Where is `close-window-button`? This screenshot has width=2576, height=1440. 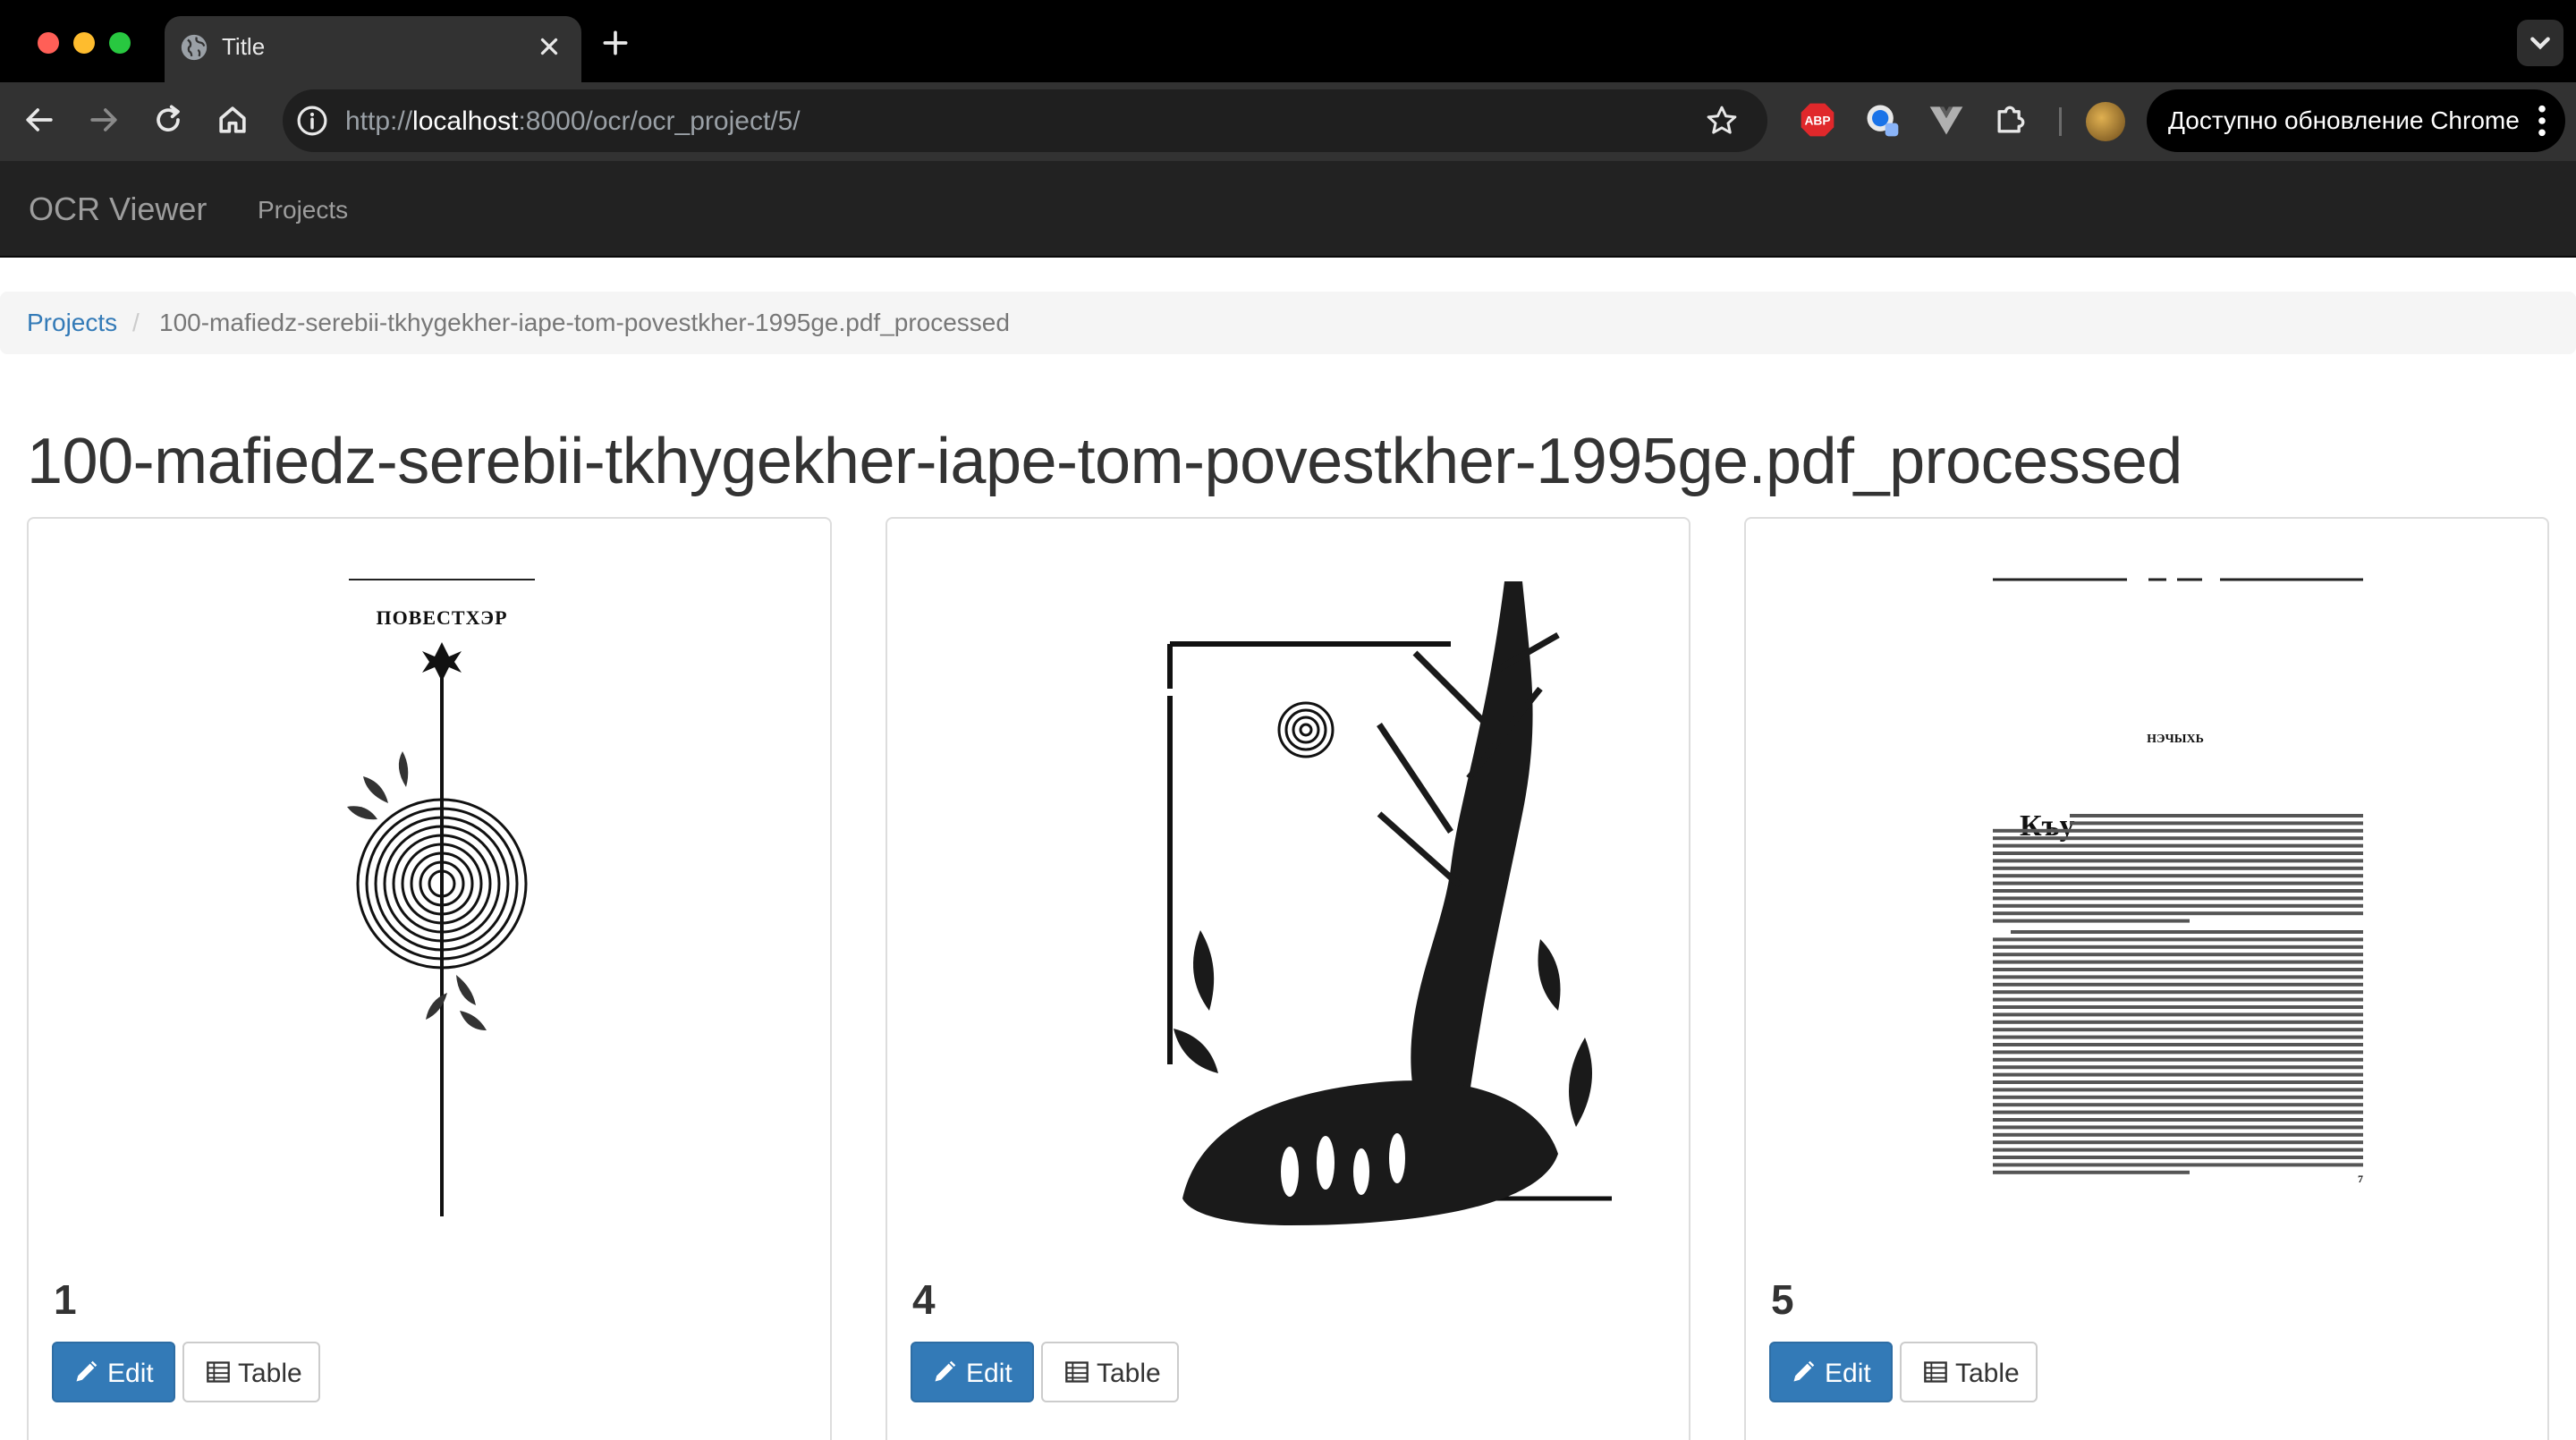
close-window-button is located at coordinates (48, 43).